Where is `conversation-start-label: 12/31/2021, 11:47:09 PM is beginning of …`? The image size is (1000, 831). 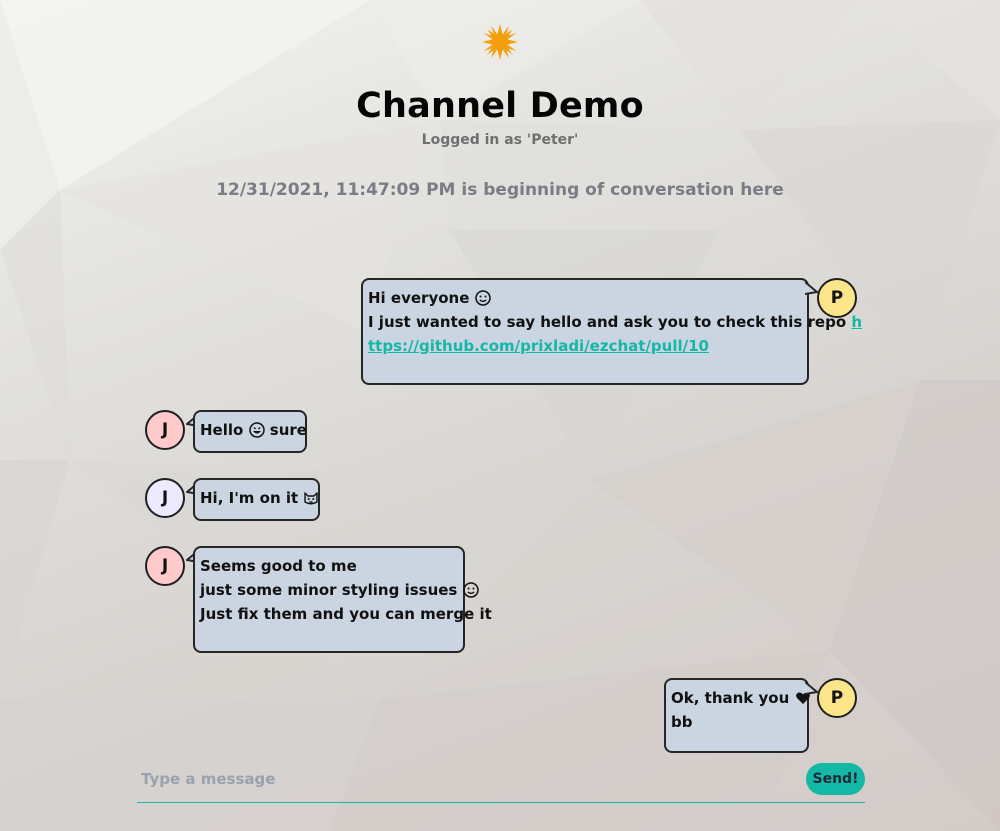 conversation-start-label: 12/31/2021, 11:47:09 PM is beginning of … is located at coordinates (500, 190).